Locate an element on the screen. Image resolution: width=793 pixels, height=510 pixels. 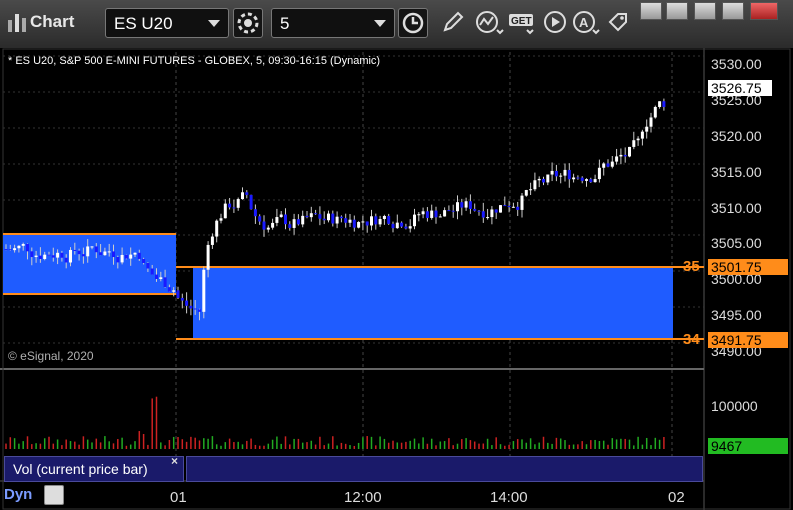
interval-selector: 5 is located at coordinates (333, 23).